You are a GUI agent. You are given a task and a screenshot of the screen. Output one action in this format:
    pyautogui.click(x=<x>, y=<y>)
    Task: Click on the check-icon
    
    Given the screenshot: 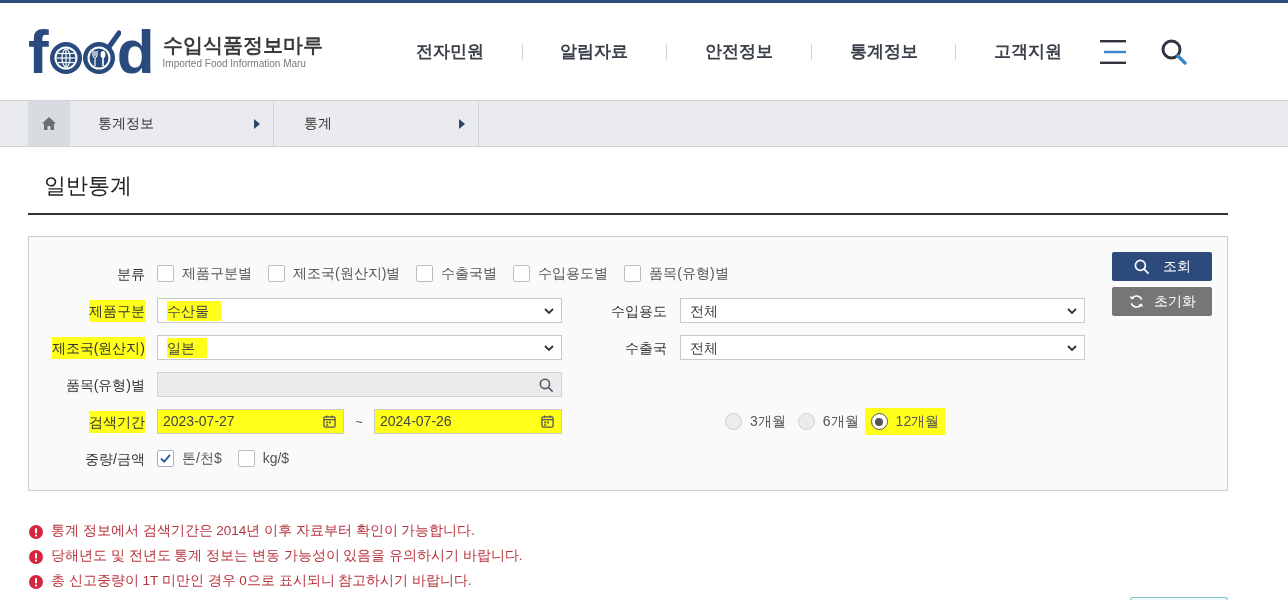 What is the action you would take?
    pyautogui.click(x=165, y=458)
    